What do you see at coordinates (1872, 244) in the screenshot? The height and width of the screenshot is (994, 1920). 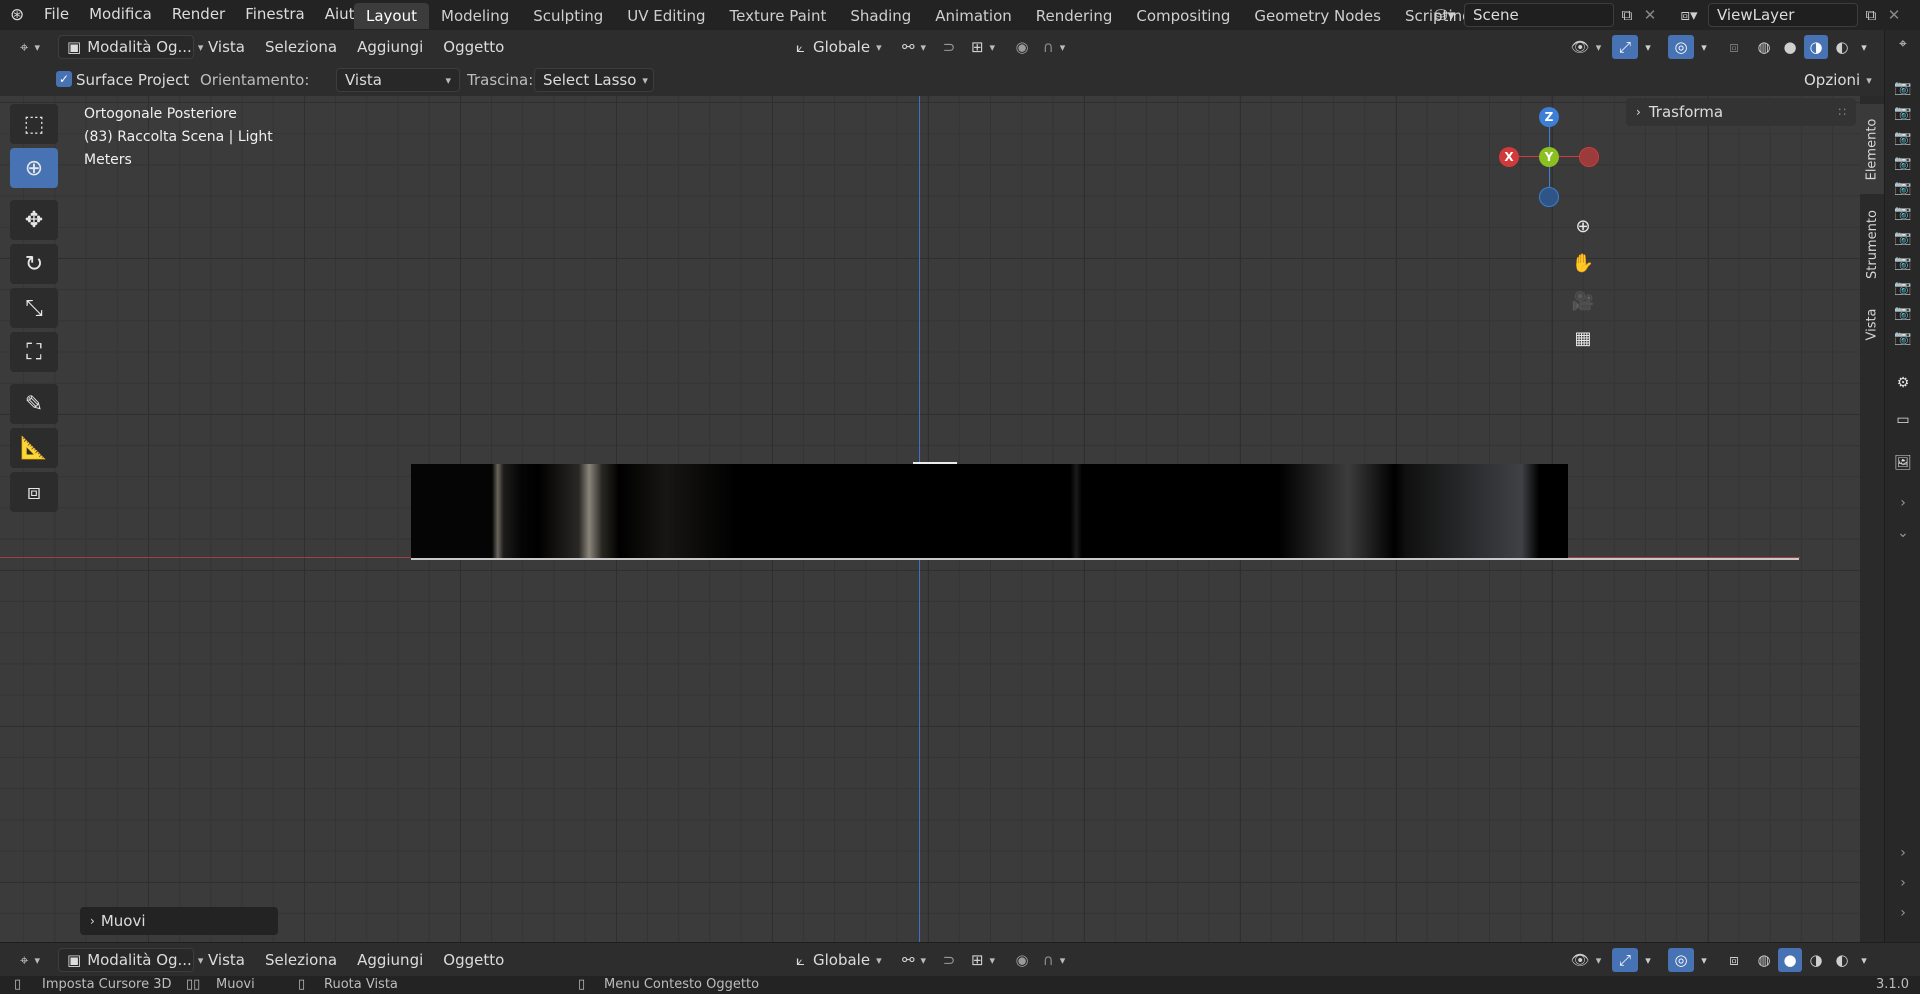 I see `tab-strumento: Strumento` at bounding box center [1872, 244].